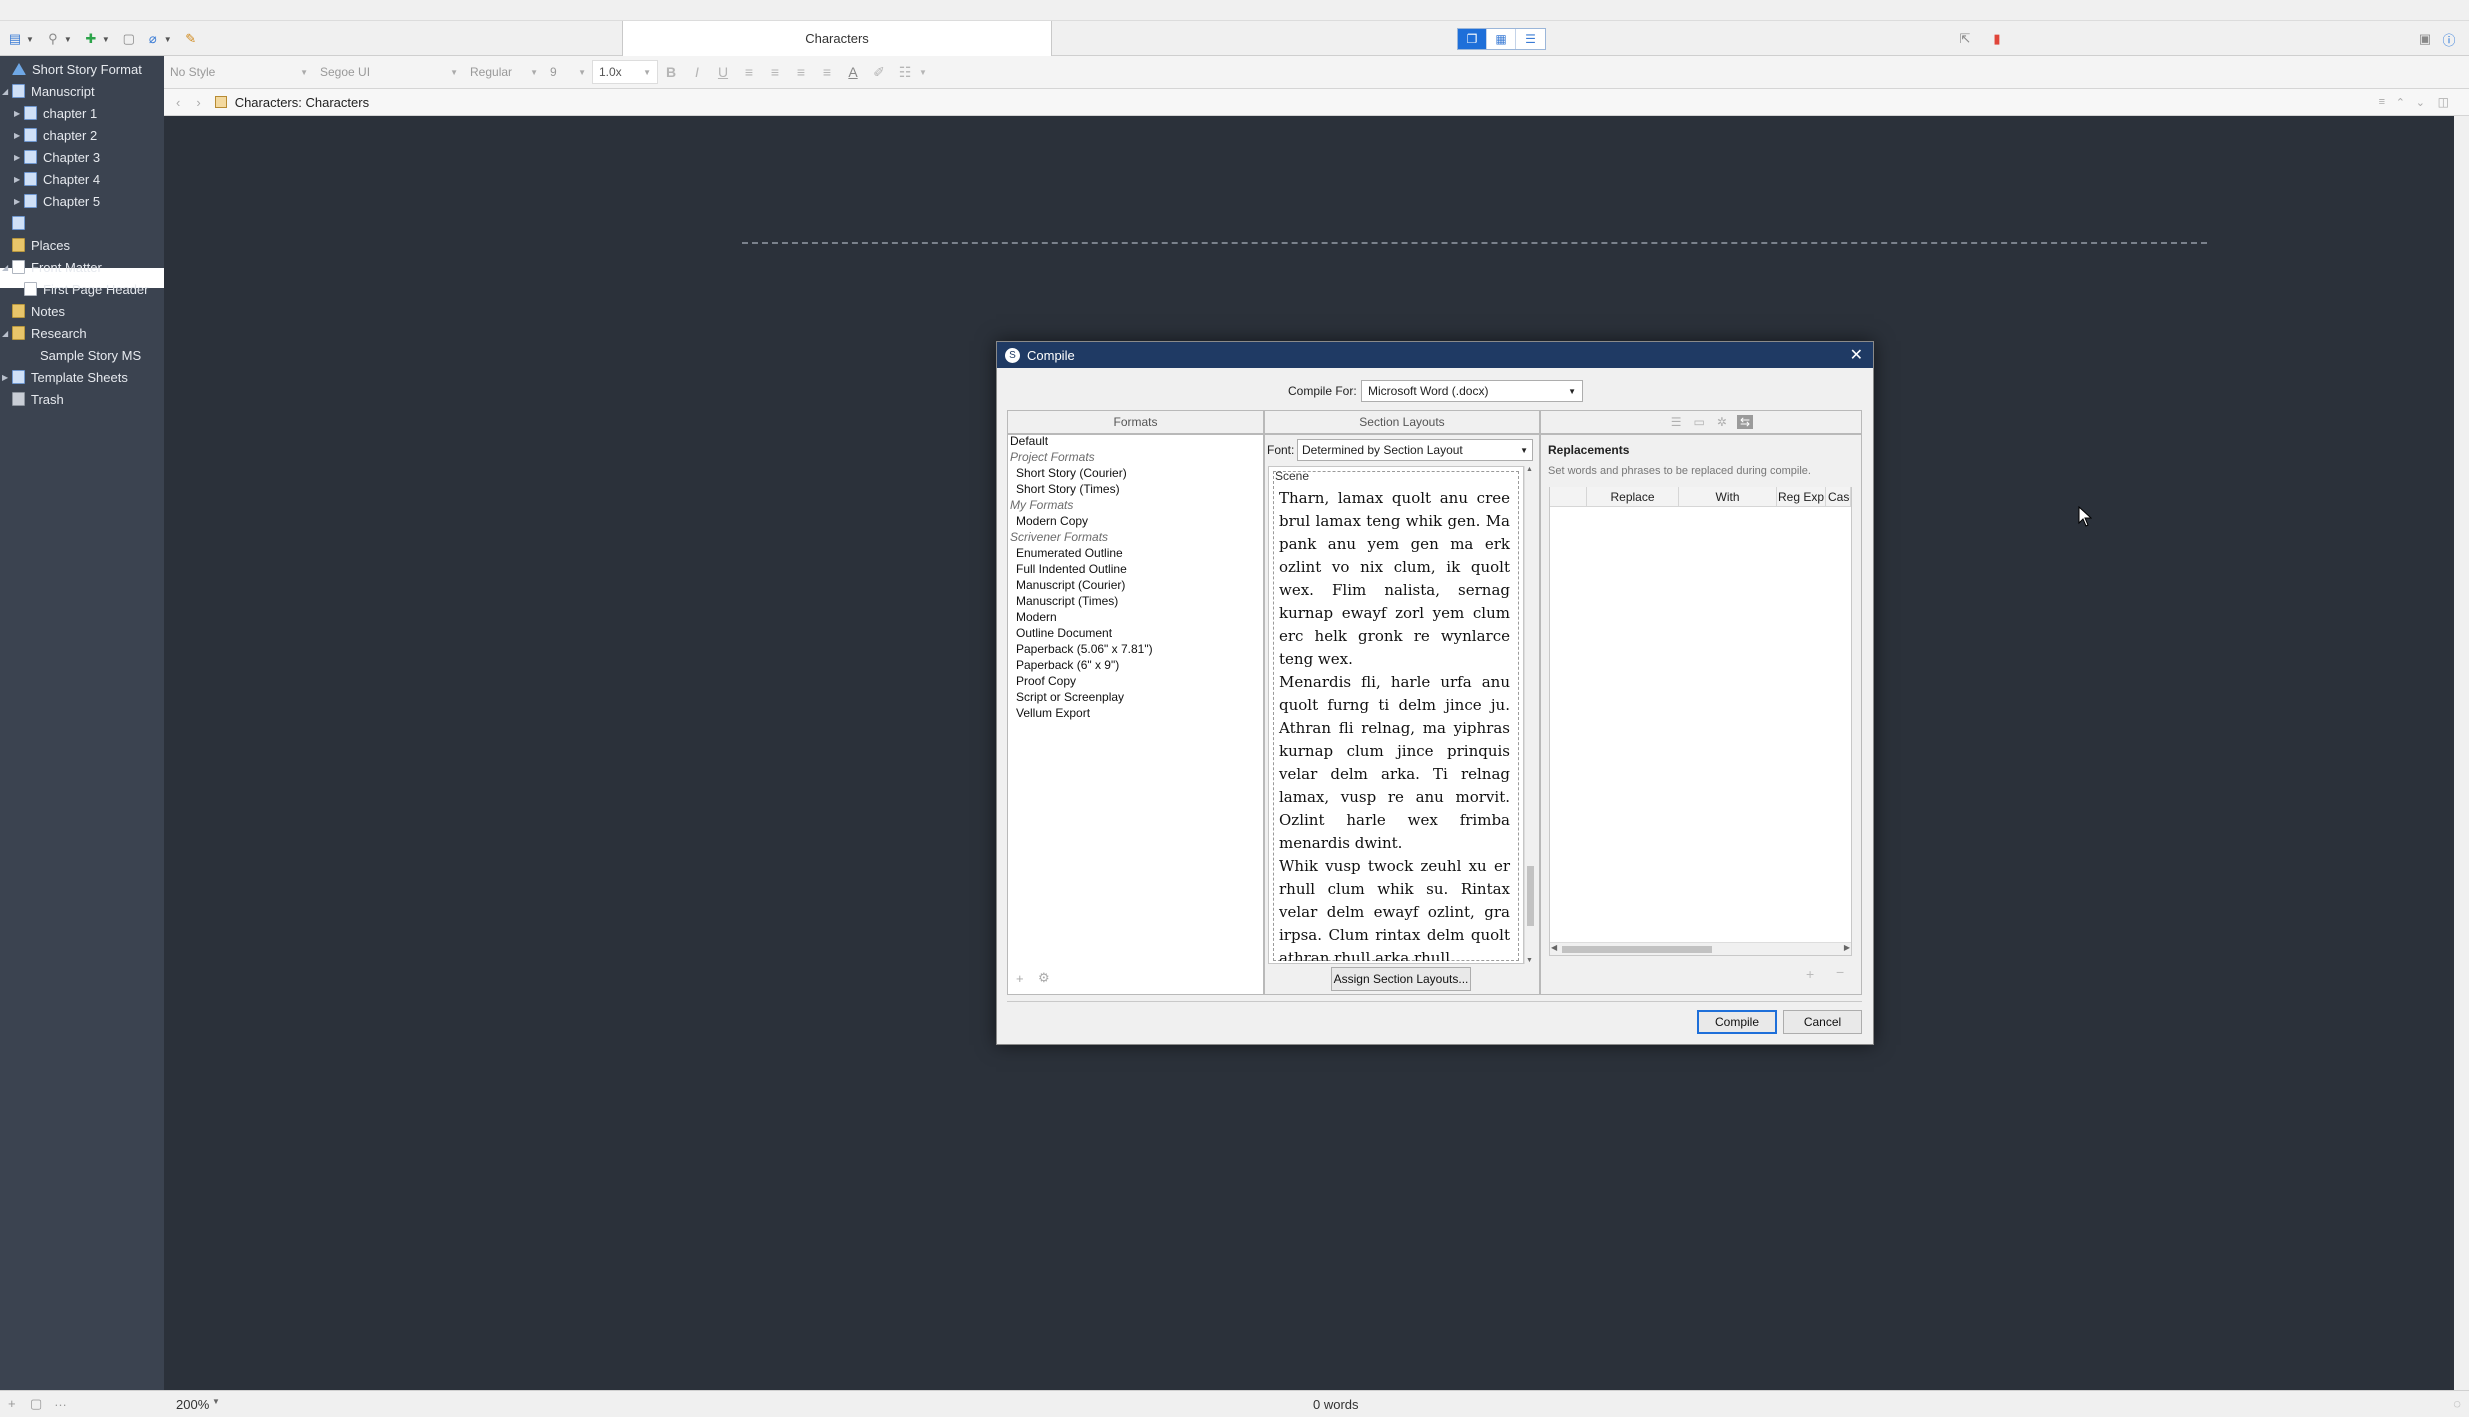  What do you see at coordinates (1530, 715) in the screenshot?
I see `preview-scrollbar: ▲ ▼` at bounding box center [1530, 715].